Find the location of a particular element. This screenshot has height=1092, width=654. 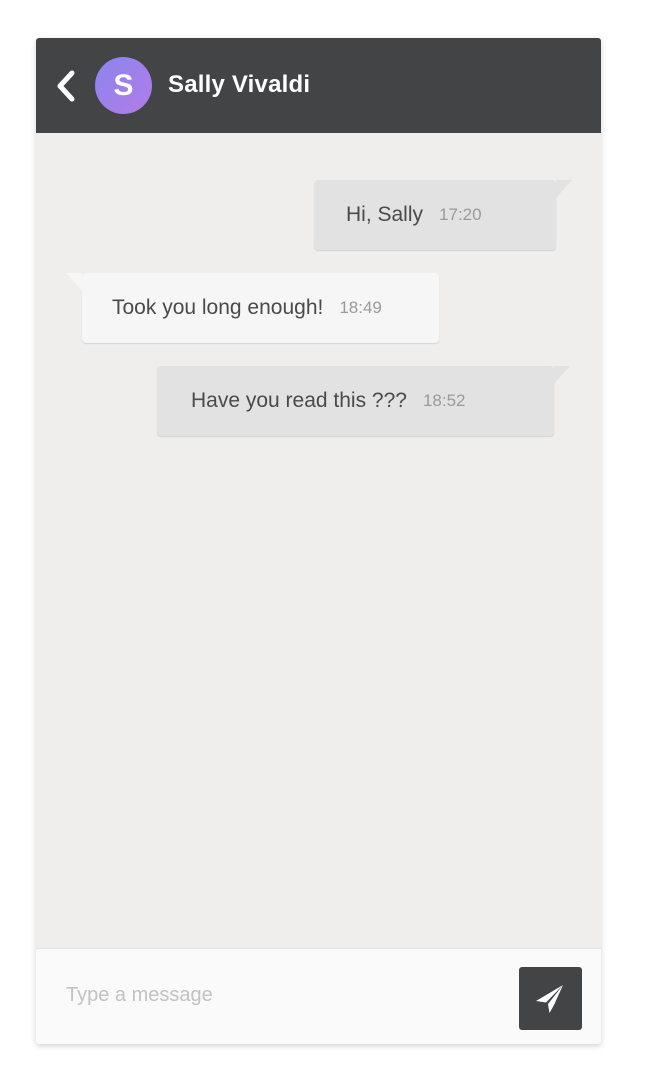

message-time: 18:52 is located at coordinates (444, 400).